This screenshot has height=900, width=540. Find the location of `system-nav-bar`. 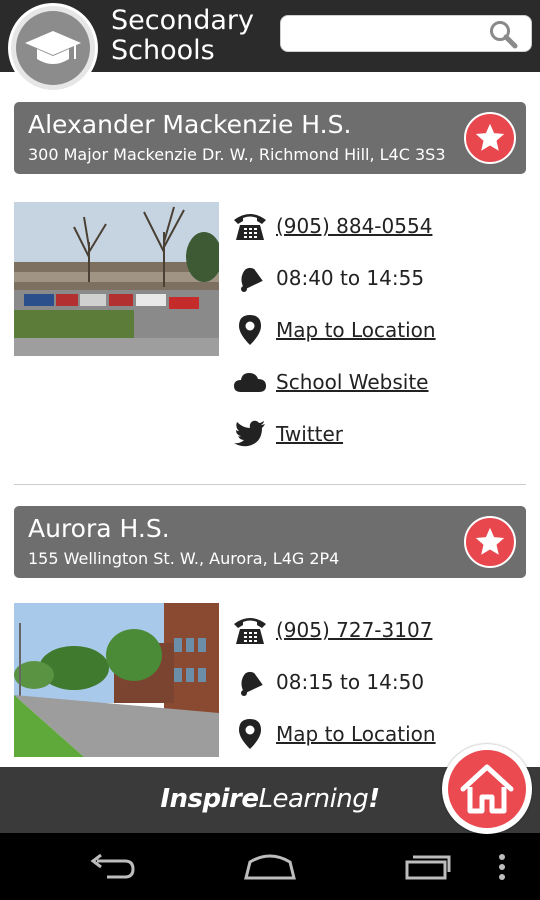

system-nav-bar is located at coordinates (270, 866).